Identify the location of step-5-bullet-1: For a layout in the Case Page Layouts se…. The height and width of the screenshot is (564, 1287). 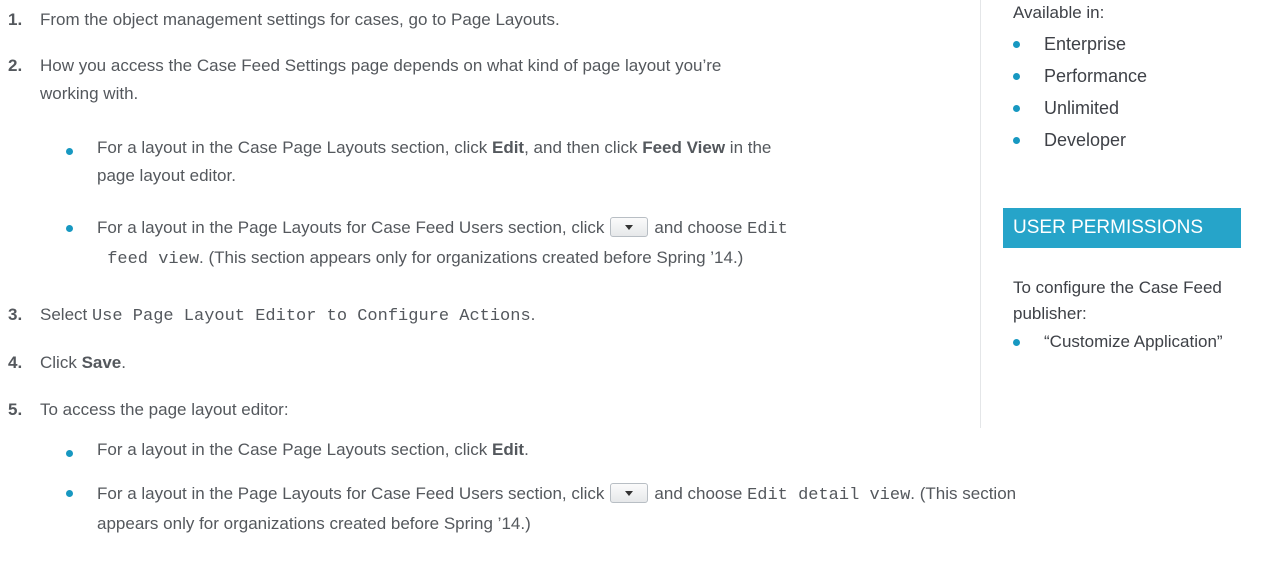
(313, 449).